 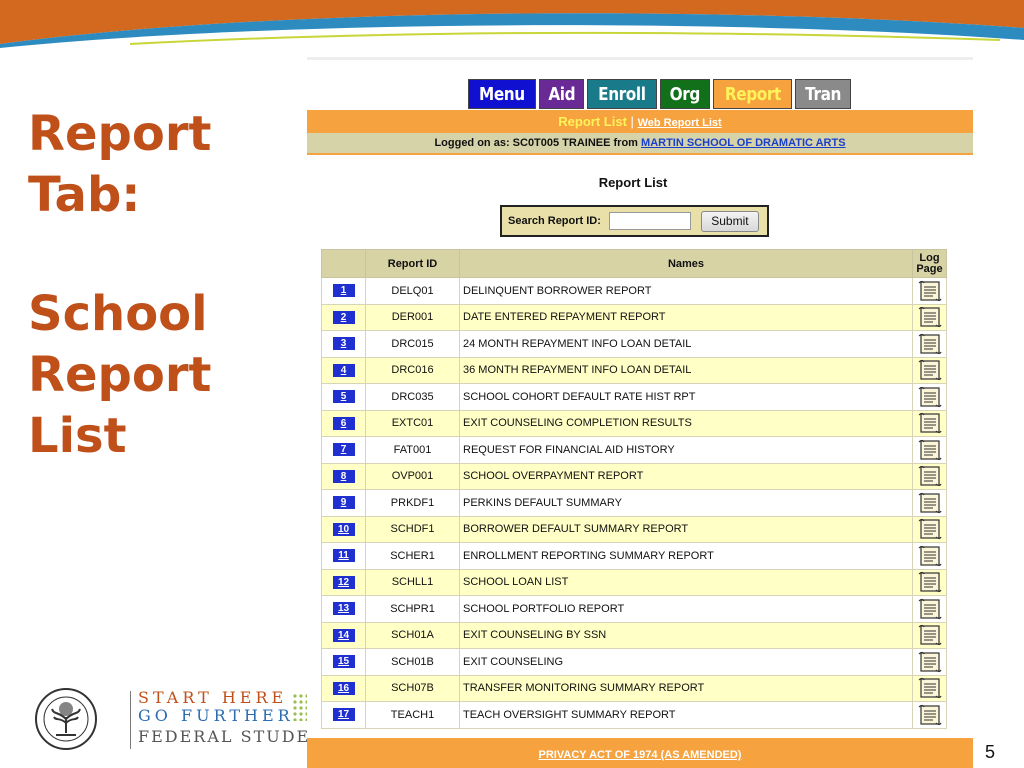 I want to click on tab-menu: Menu, so click(x=502, y=94).